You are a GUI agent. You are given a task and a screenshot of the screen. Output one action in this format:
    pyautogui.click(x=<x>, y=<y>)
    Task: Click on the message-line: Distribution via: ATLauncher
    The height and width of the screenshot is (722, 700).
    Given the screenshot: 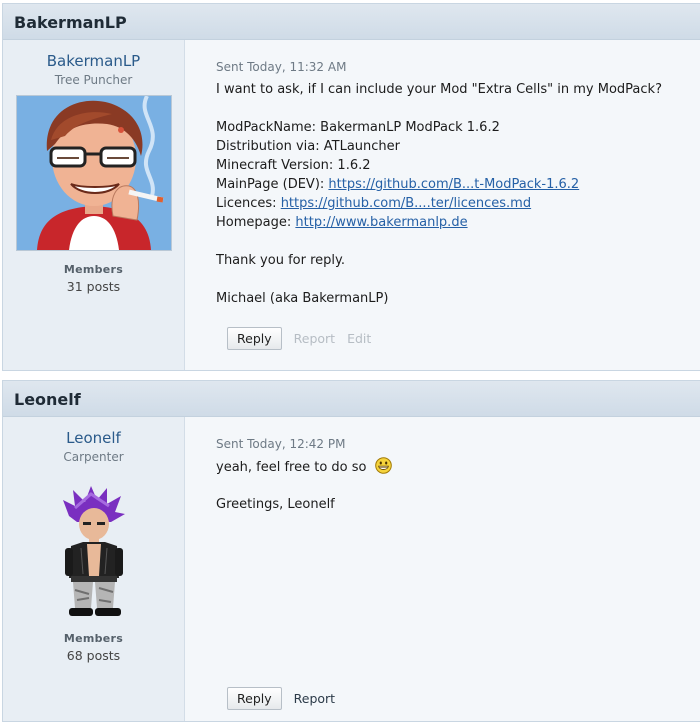 What is the action you would take?
    pyautogui.click(x=308, y=146)
    